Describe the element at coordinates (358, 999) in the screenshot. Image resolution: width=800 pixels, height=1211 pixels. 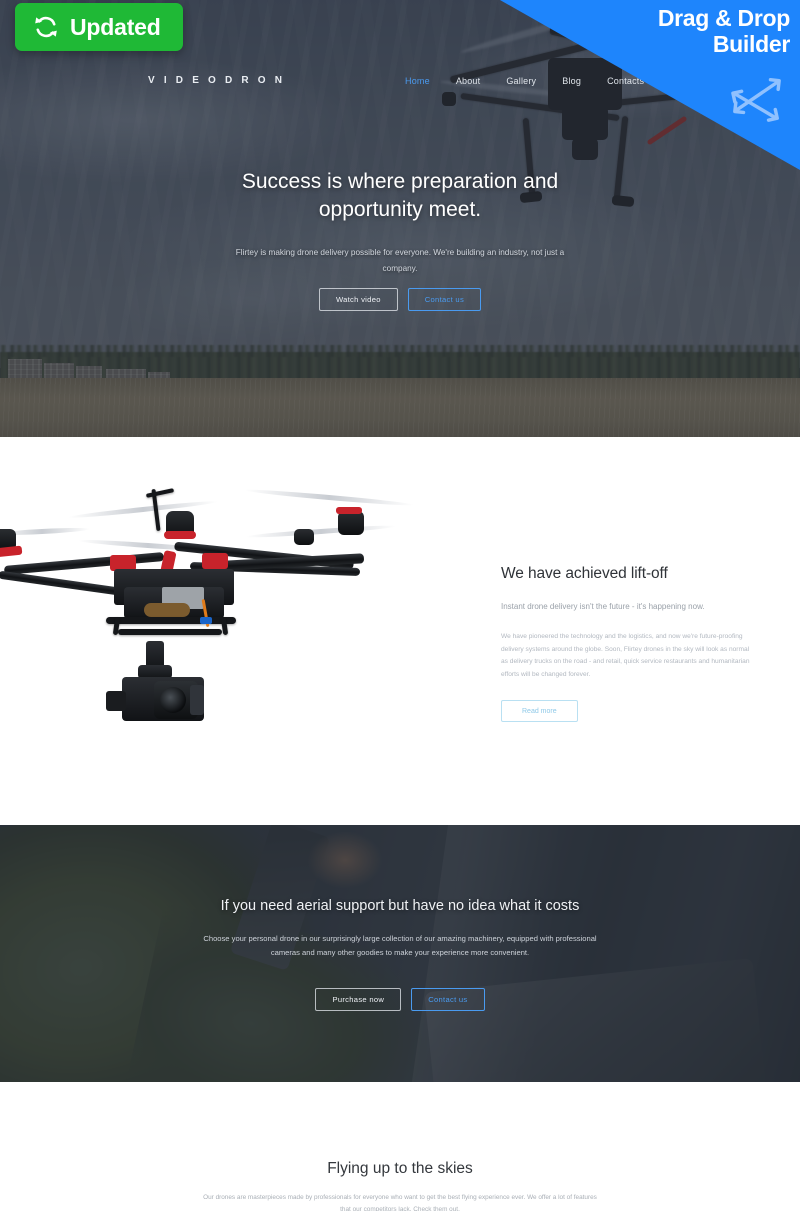
I see `purchase-now-button: Purchase now` at that location.